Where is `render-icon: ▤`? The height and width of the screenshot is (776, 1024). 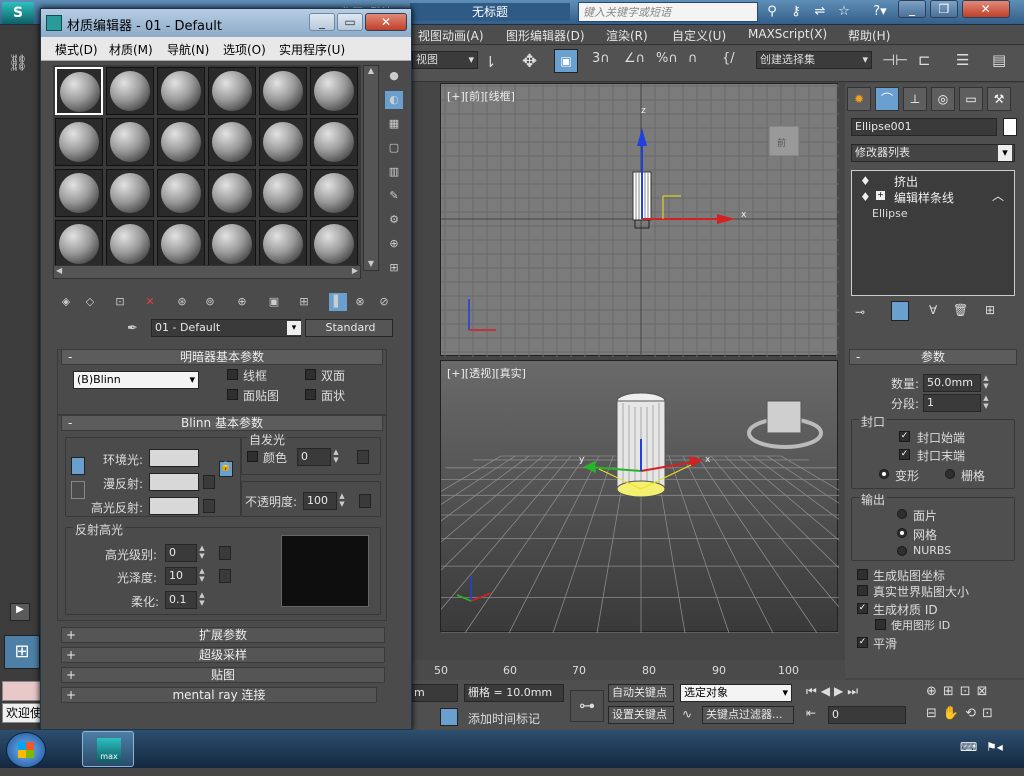
render-icon: ▤ is located at coordinates (999, 60).